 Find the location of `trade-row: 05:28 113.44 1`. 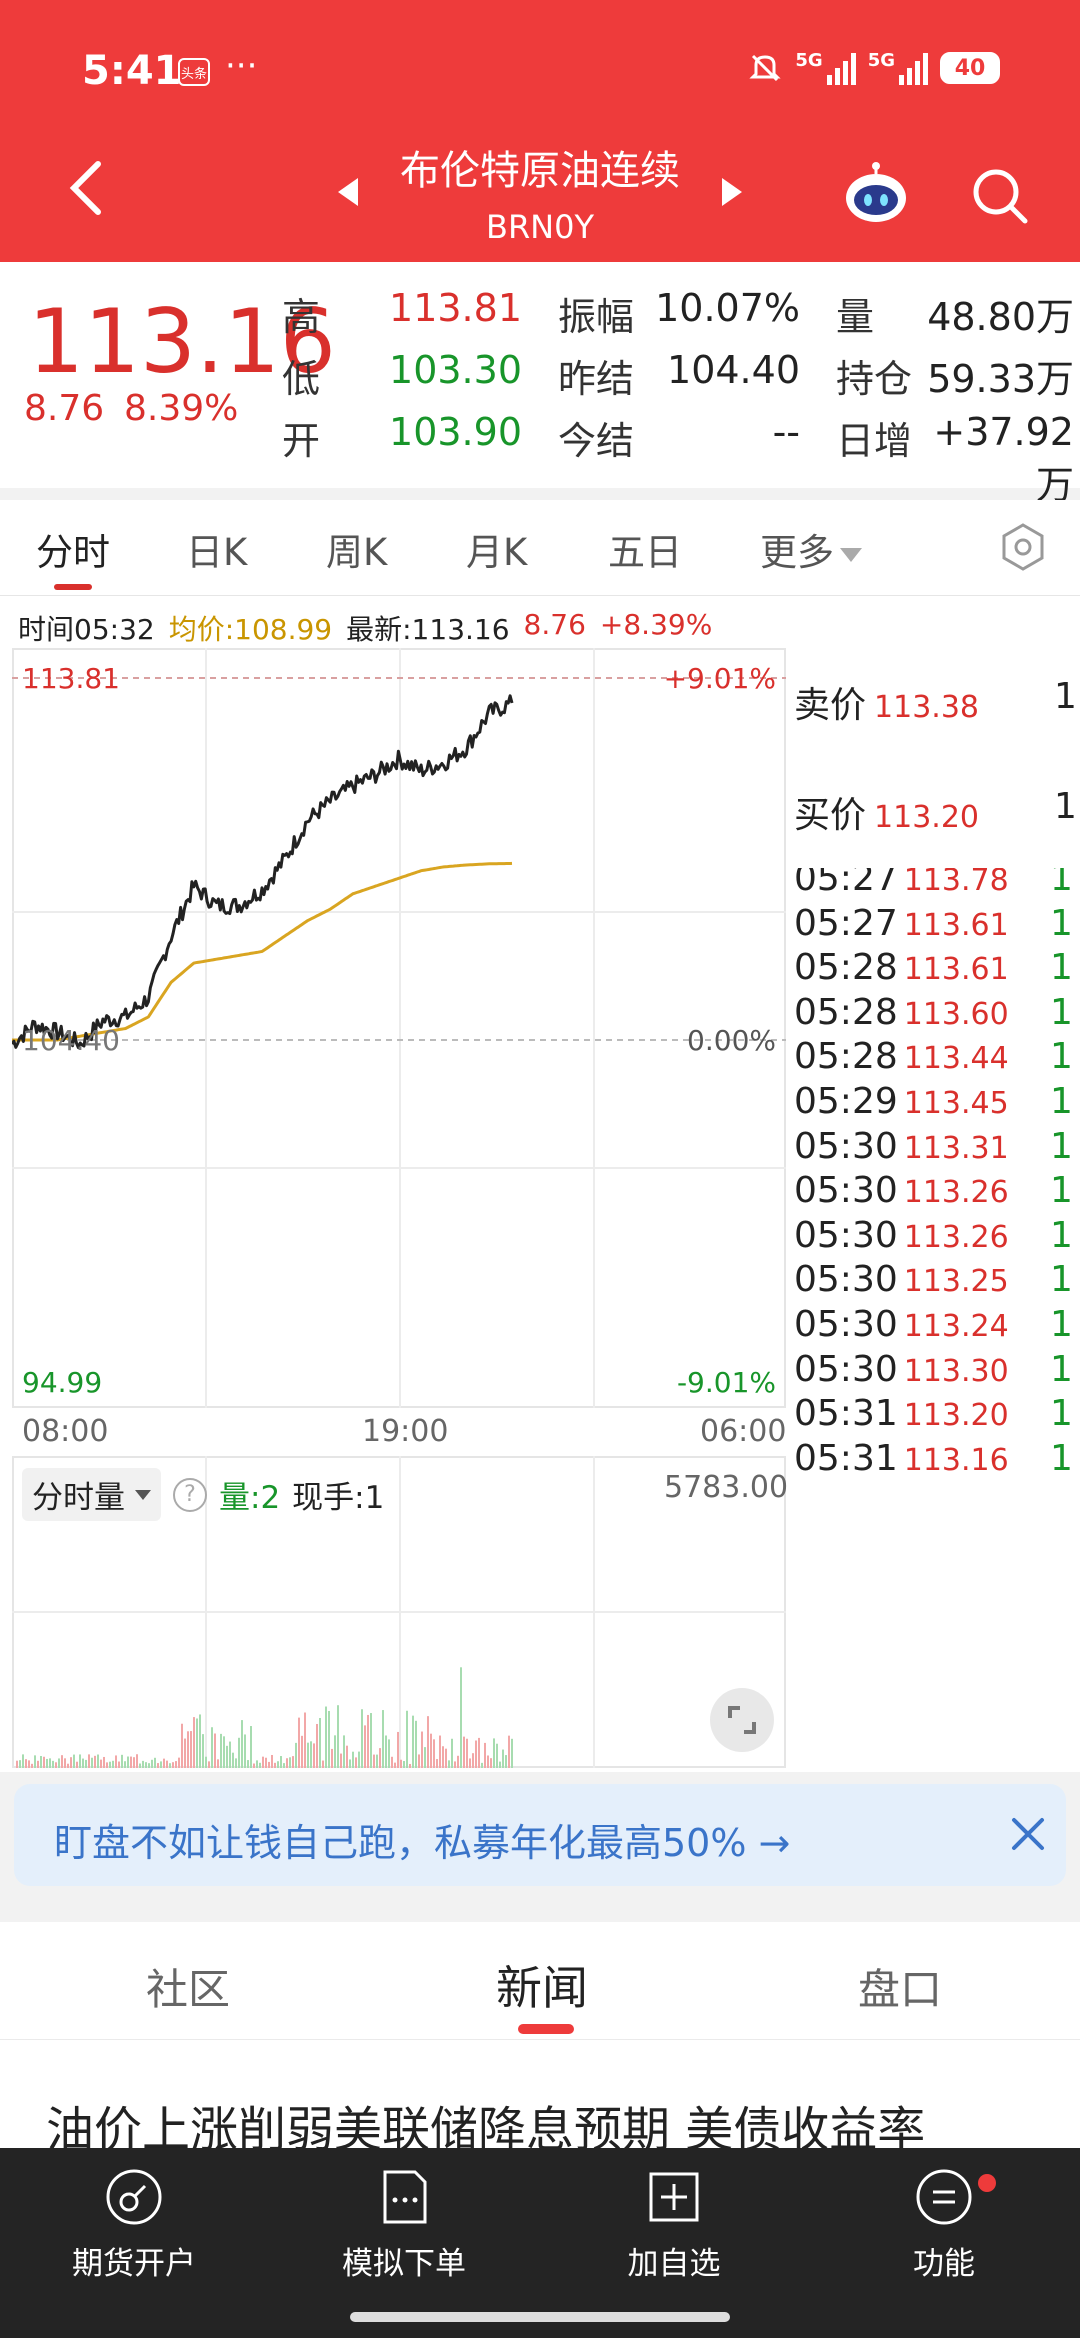

trade-row: 05:28 113.44 1 is located at coordinates (933, 1056).